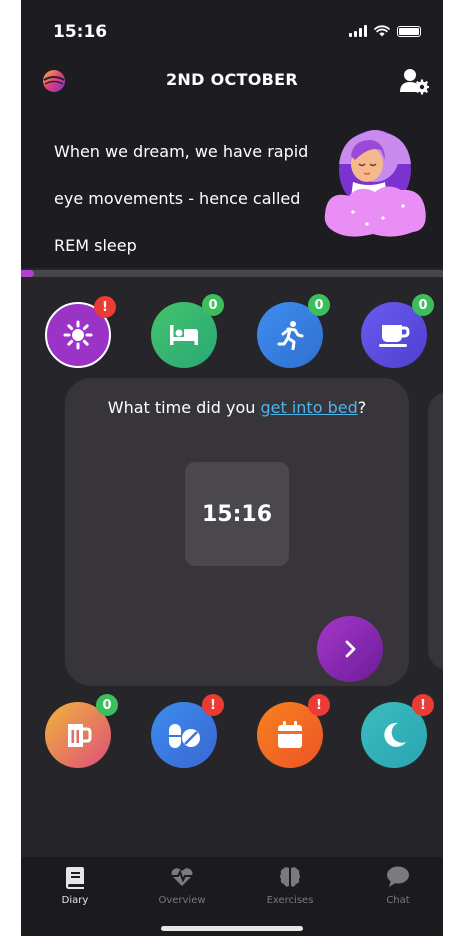 This screenshot has height=936, width=464. What do you see at coordinates (177, 198) in the screenshot?
I see `fact-line: eye movements - hence called` at bounding box center [177, 198].